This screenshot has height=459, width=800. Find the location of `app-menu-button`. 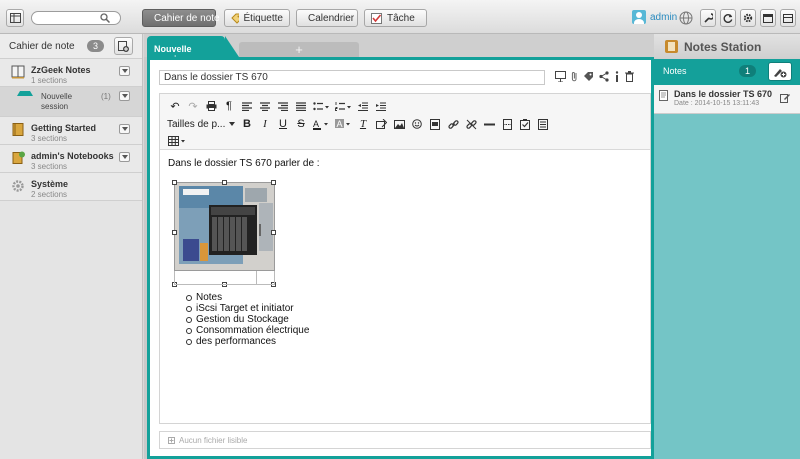

app-menu-button is located at coordinates (15, 18).